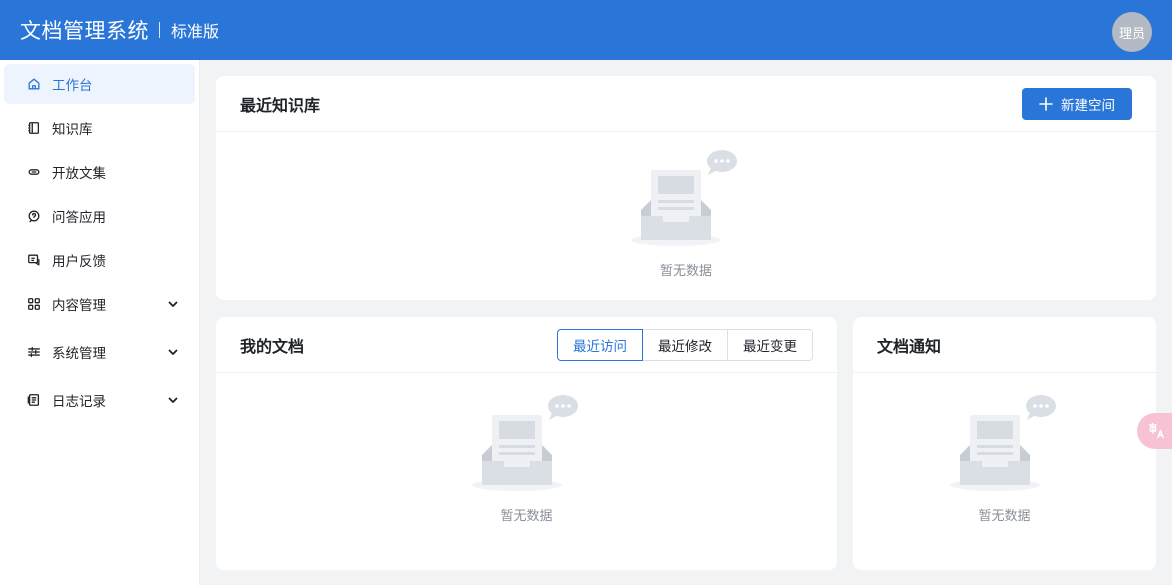  I want to click on sliders-icon, so click(34, 352).